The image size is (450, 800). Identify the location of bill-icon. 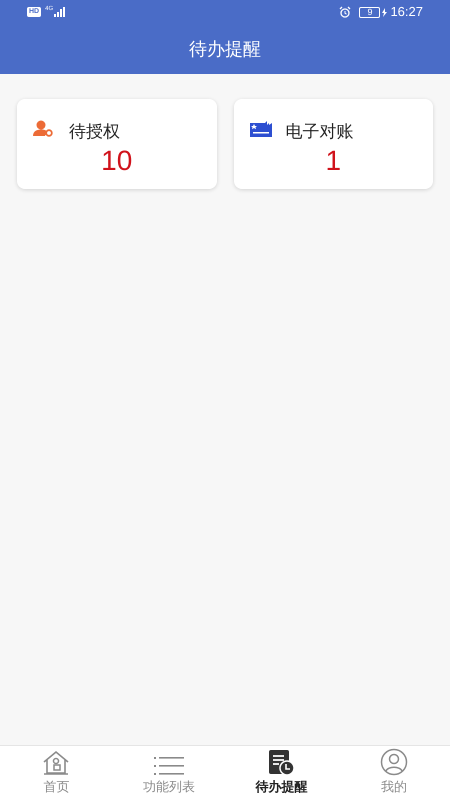
(261, 128).